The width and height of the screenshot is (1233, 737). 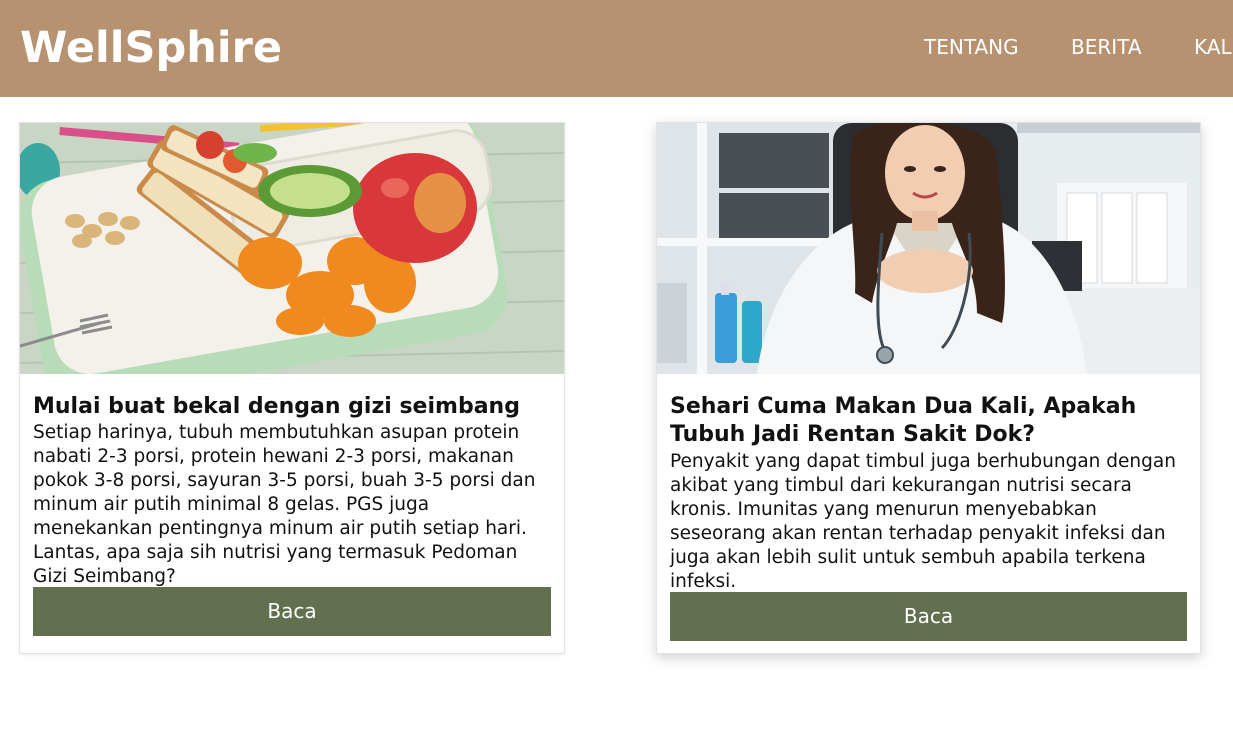 What do you see at coordinates (1213, 47) in the screenshot?
I see `nav-link-kal: KAL` at bounding box center [1213, 47].